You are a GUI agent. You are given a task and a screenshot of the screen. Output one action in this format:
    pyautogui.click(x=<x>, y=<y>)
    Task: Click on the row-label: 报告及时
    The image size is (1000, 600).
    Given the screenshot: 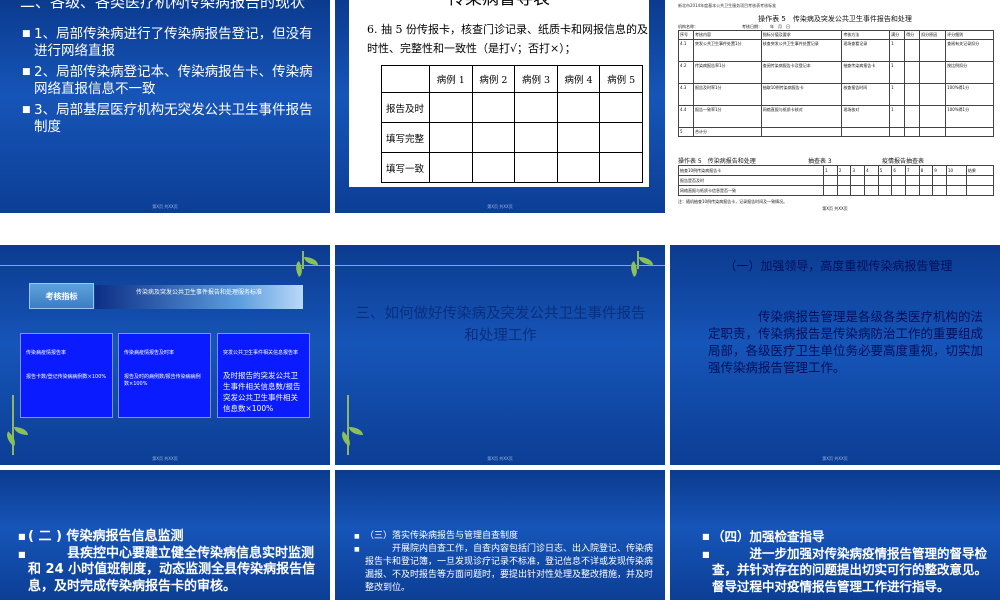 What is the action you would take?
    pyautogui.click(x=405, y=107)
    